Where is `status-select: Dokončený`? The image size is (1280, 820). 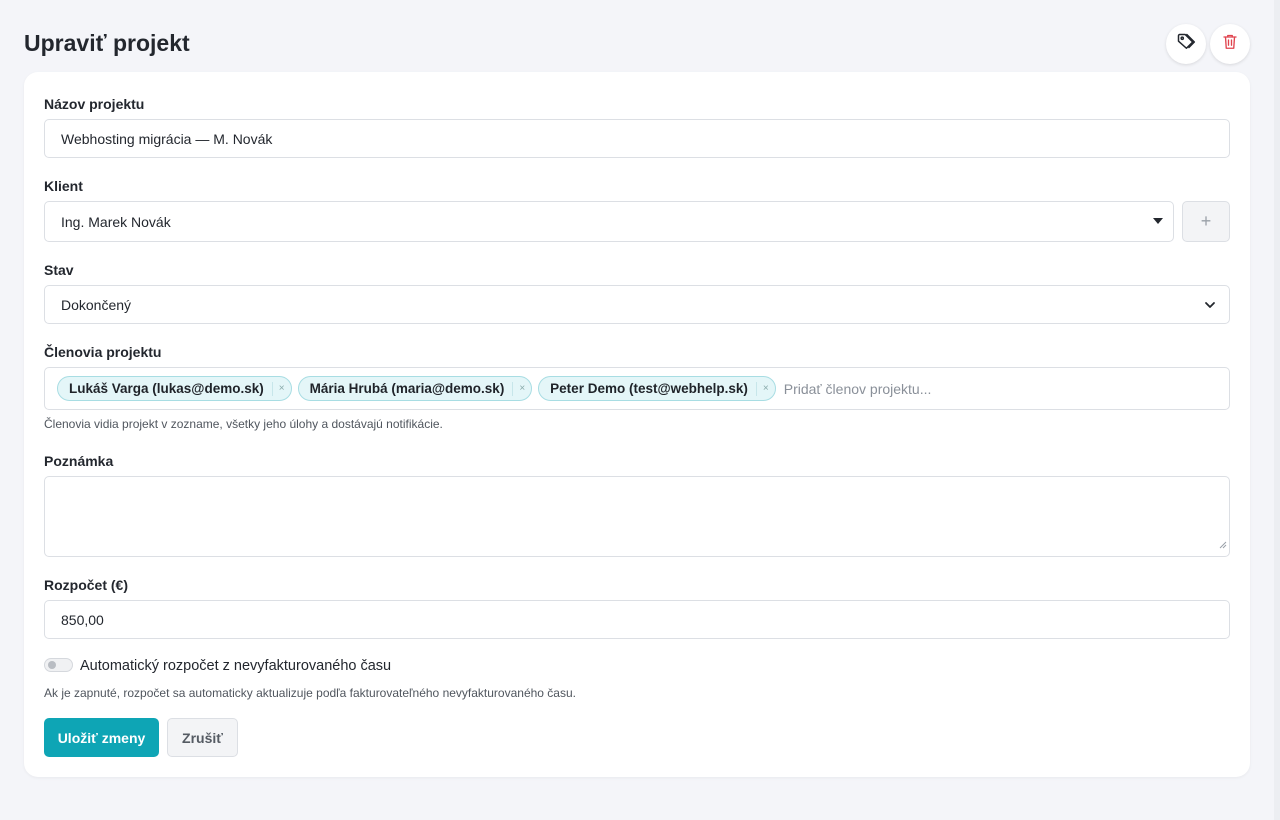
status-select: Dokončený is located at coordinates (637, 304).